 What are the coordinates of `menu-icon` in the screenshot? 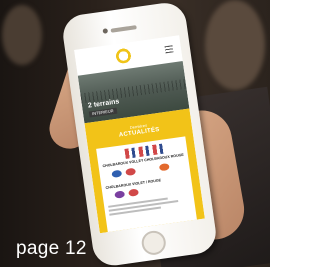 It's located at (169, 49).